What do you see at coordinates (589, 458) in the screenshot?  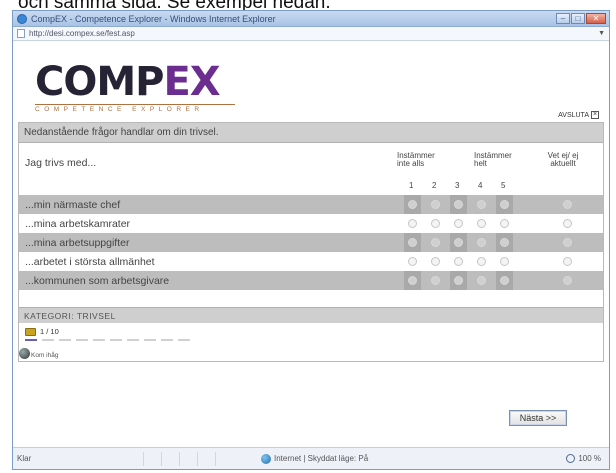 I see `zoom-text: 100 %` at bounding box center [589, 458].